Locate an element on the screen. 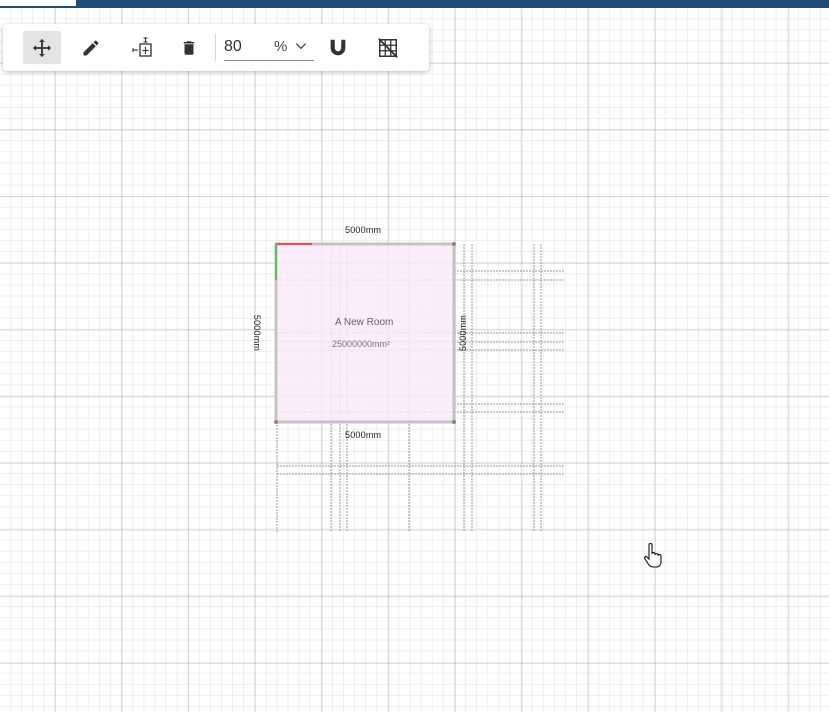 The width and height of the screenshot is (829, 712). toolbar-separator is located at coordinates (215, 47).